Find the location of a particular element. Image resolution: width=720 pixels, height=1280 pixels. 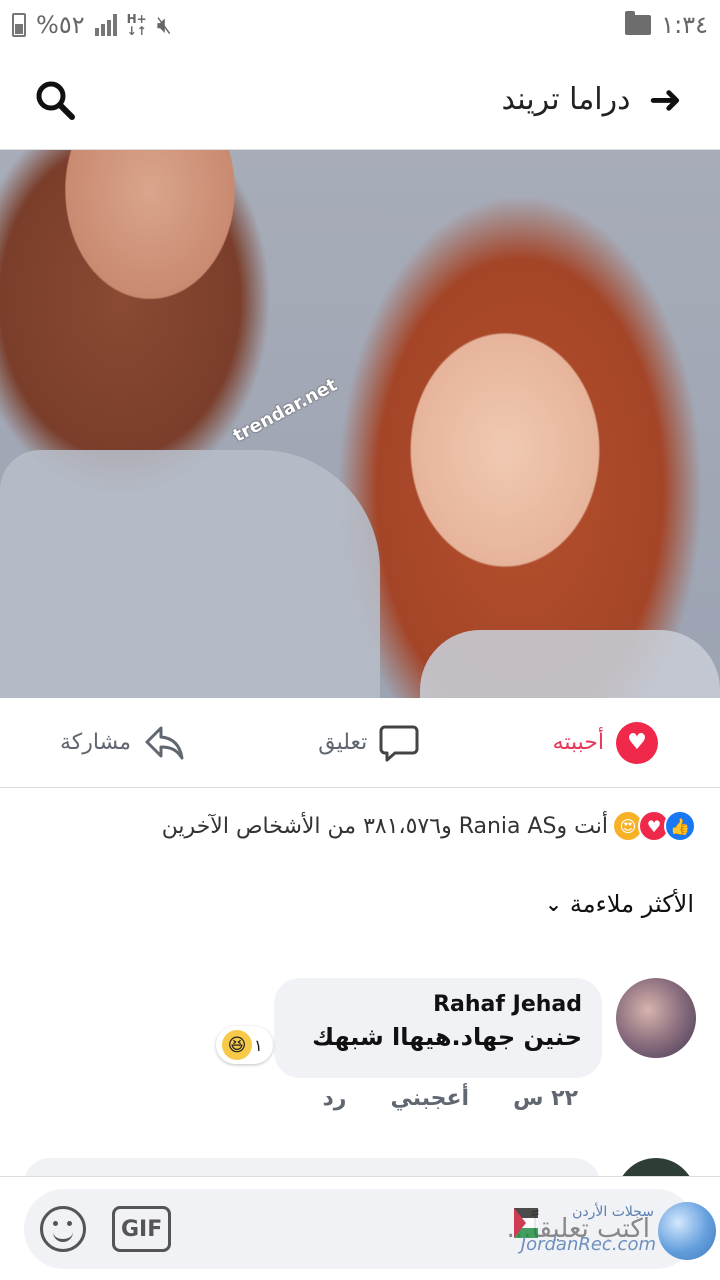

photo-watermark: trendar.net is located at coordinates (285, 410).